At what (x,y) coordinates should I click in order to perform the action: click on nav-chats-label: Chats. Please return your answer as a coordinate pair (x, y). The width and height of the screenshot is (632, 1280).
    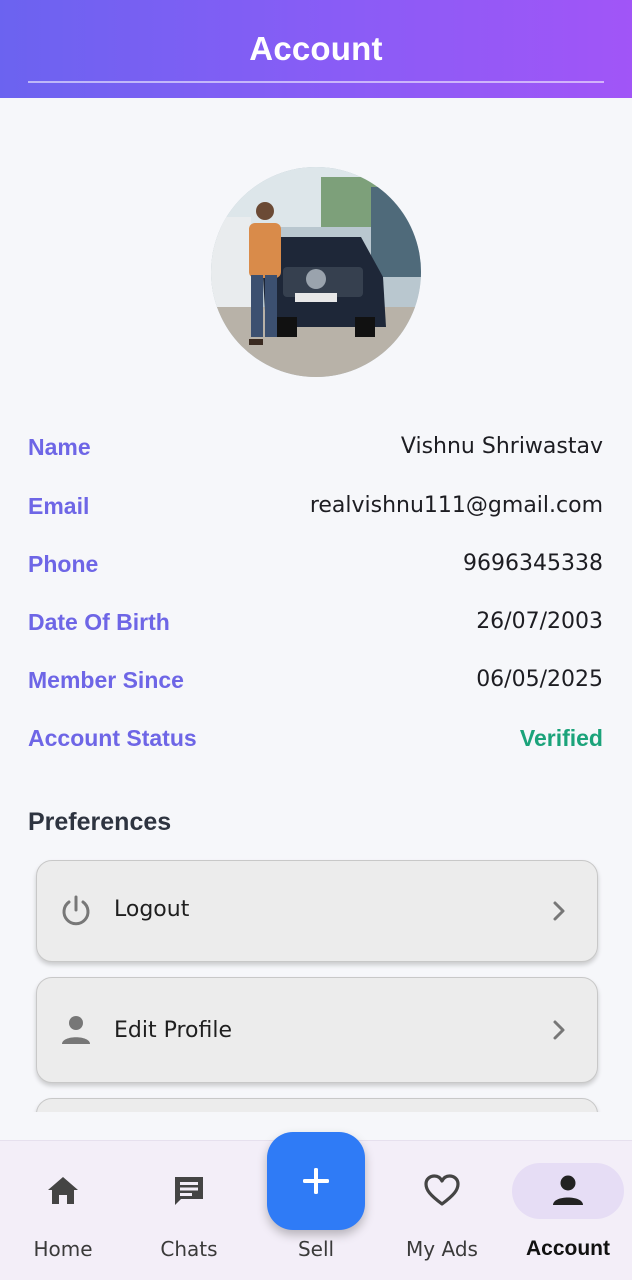
    Looking at the image, I should click on (189, 1249).